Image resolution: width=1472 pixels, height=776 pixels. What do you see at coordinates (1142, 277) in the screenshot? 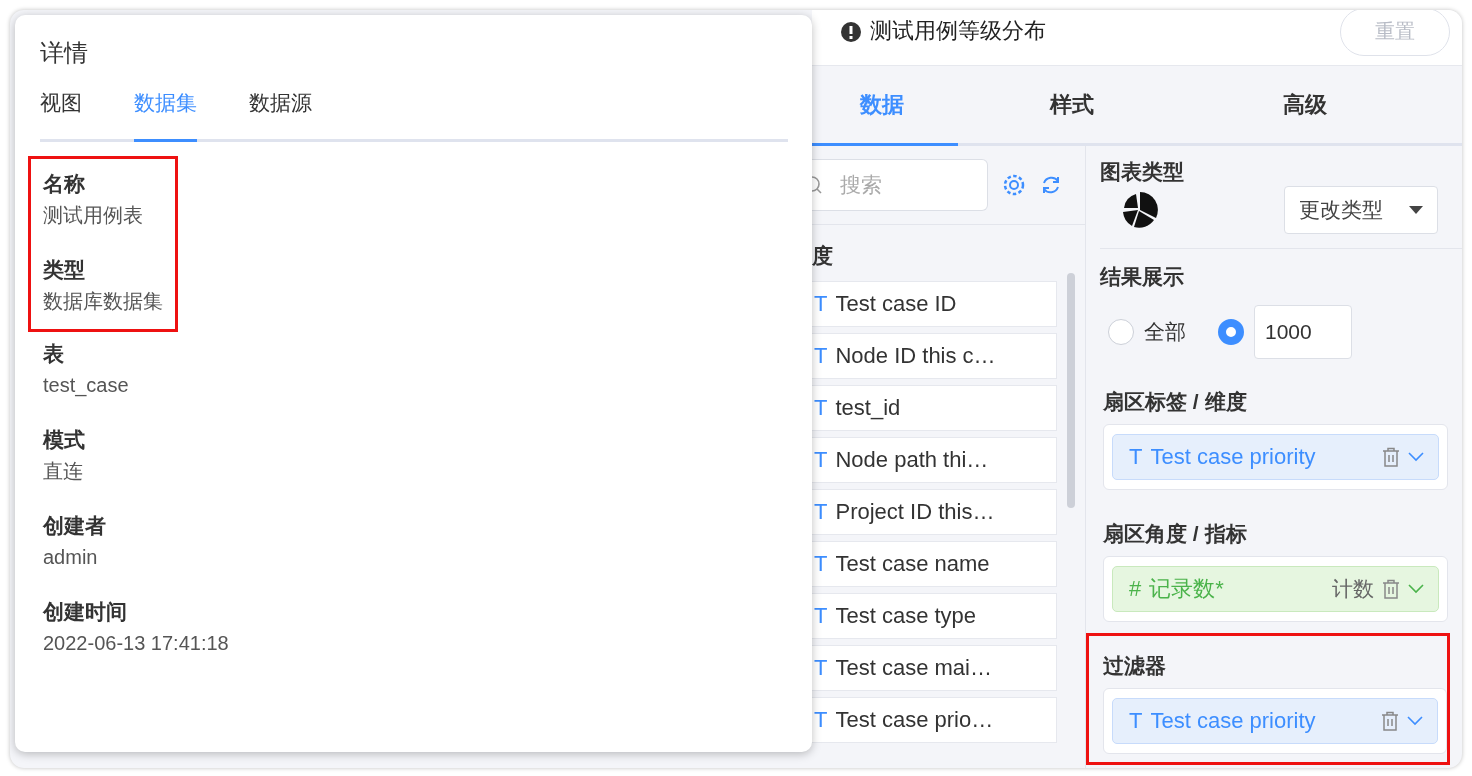
I see `section-label: 结果展示` at bounding box center [1142, 277].